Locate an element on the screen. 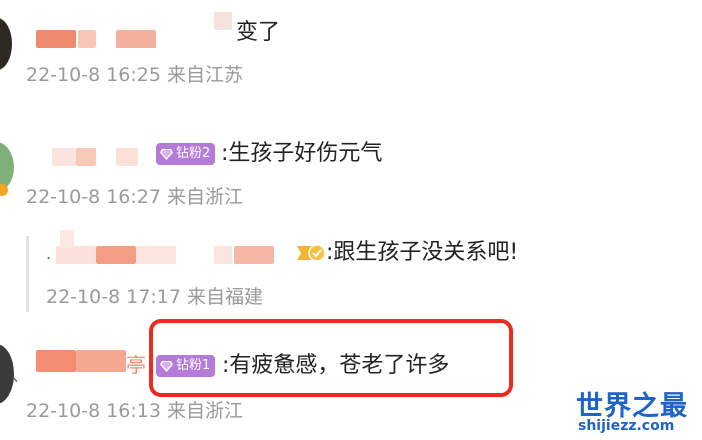  username-suffix: 亭 is located at coordinates (136, 365).